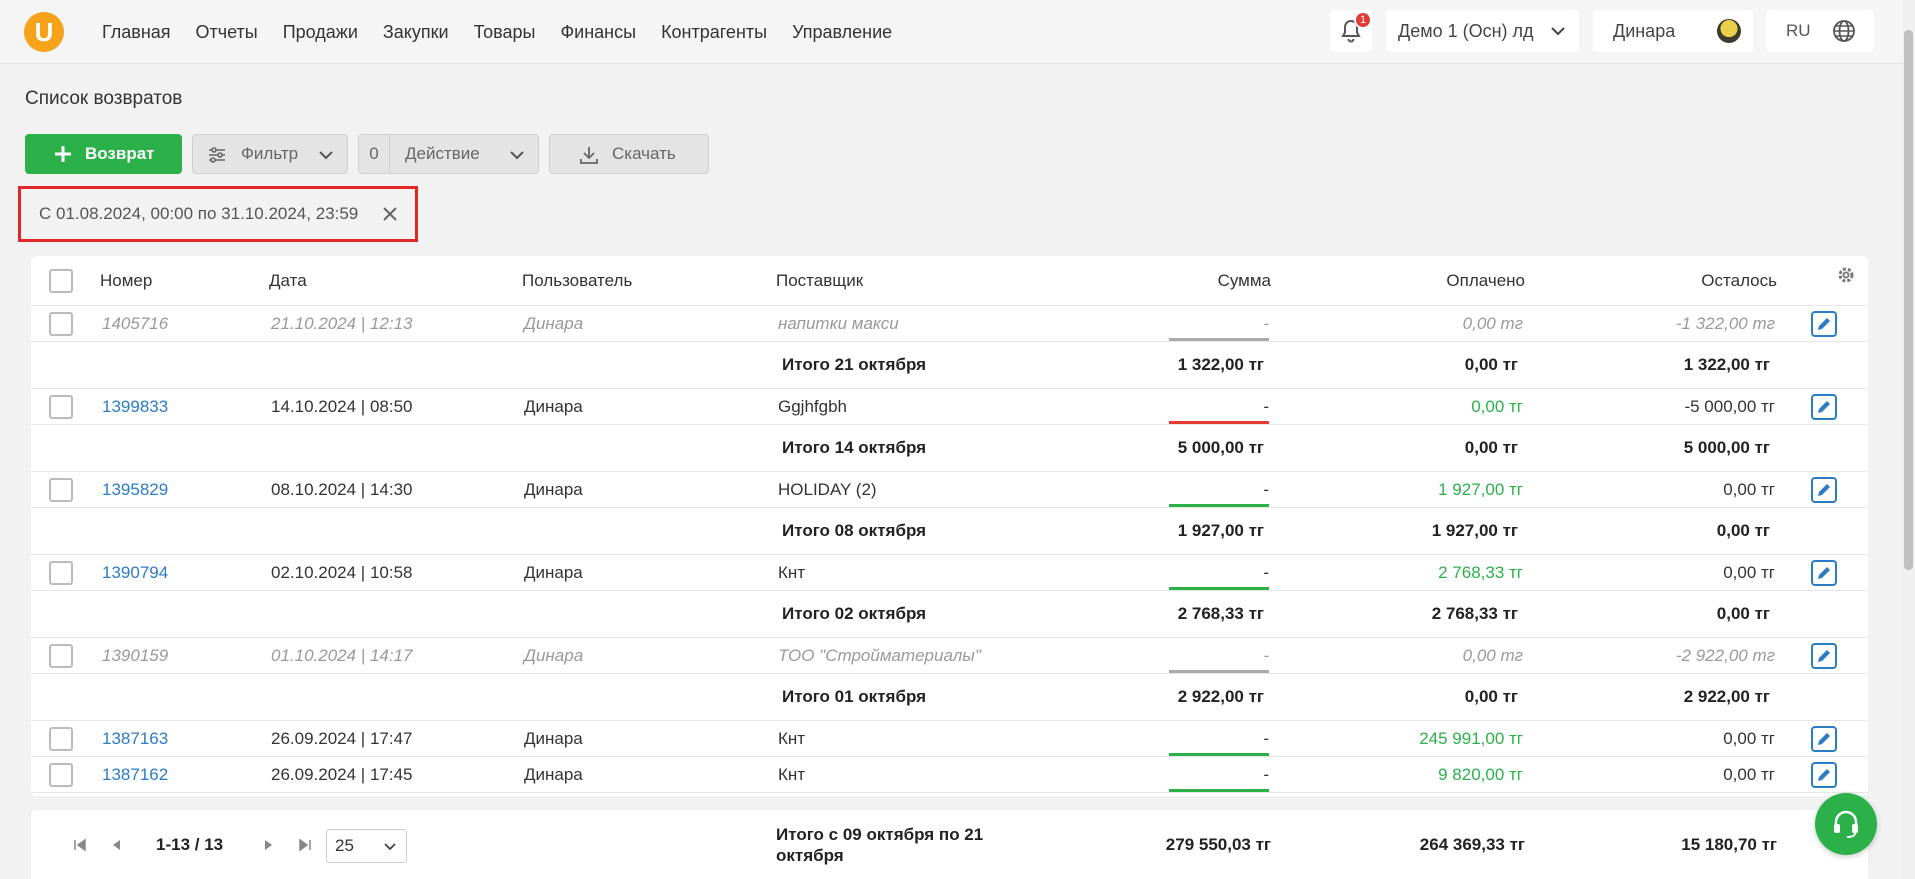  I want to click on footer-total-label: Итого с 09 октября по 21 октября, so click(880, 844).